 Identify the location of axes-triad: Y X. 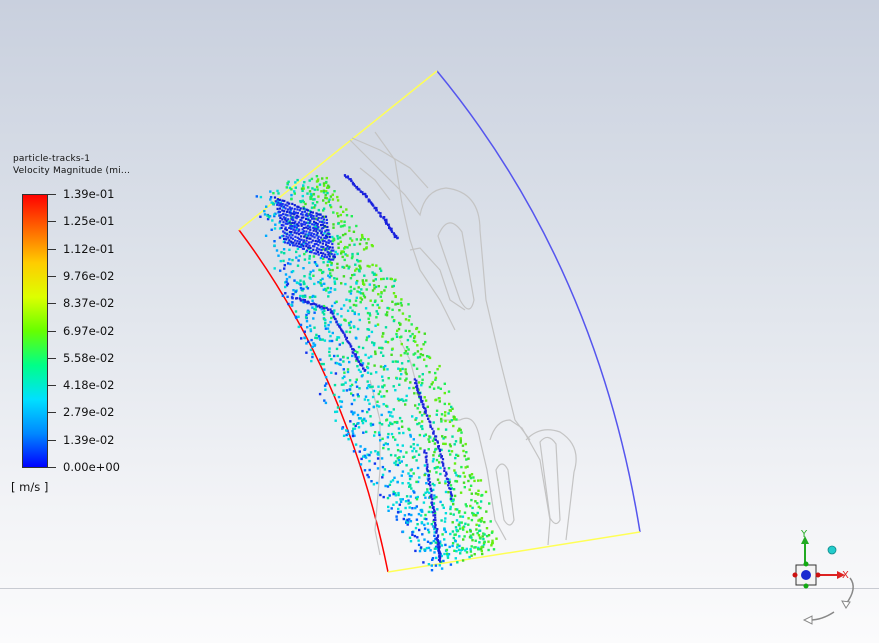
(825, 578).